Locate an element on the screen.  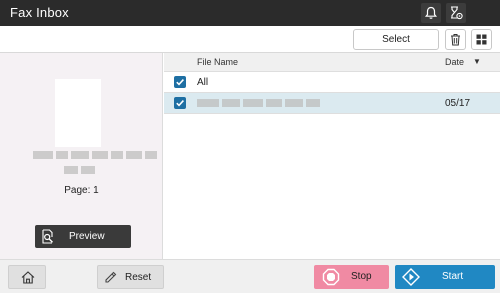
document-thumbnail is located at coordinates (78, 113).